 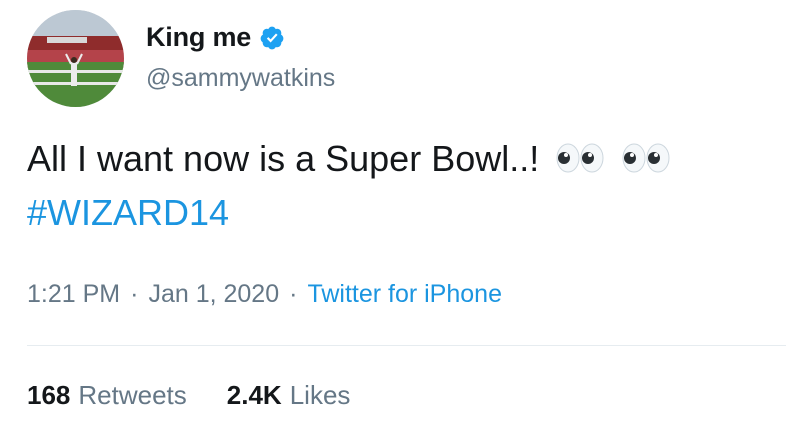 What do you see at coordinates (49, 395) in the screenshot?
I see `retweets-count: 168` at bounding box center [49, 395].